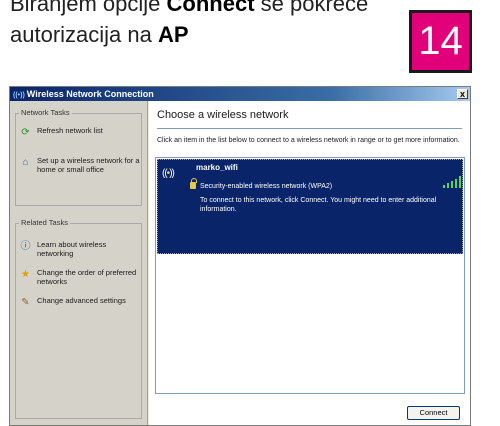 The width and height of the screenshot is (500, 426). What do you see at coordinates (45, 112) in the screenshot?
I see `network-tasks-header: Network Tasks` at bounding box center [45, 112].